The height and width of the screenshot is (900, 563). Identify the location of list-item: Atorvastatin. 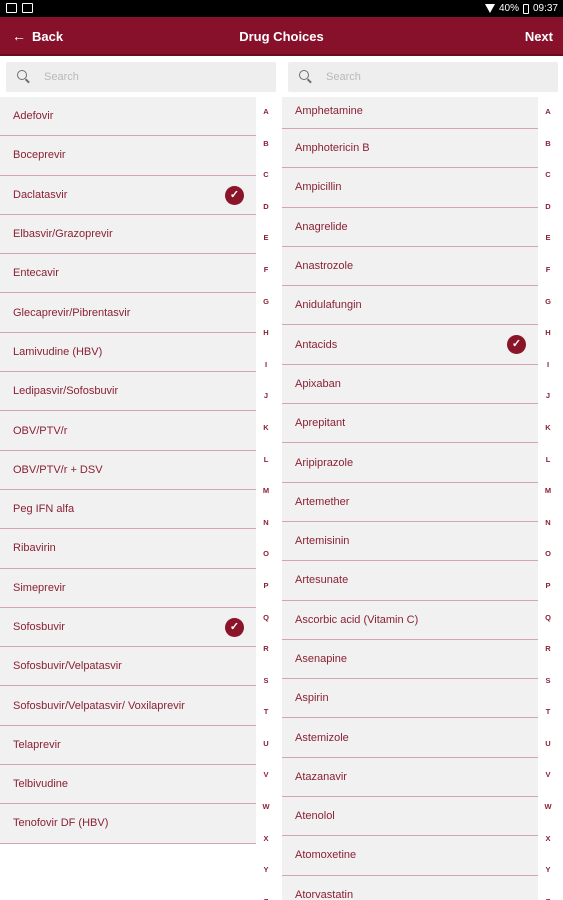
(410, 887).